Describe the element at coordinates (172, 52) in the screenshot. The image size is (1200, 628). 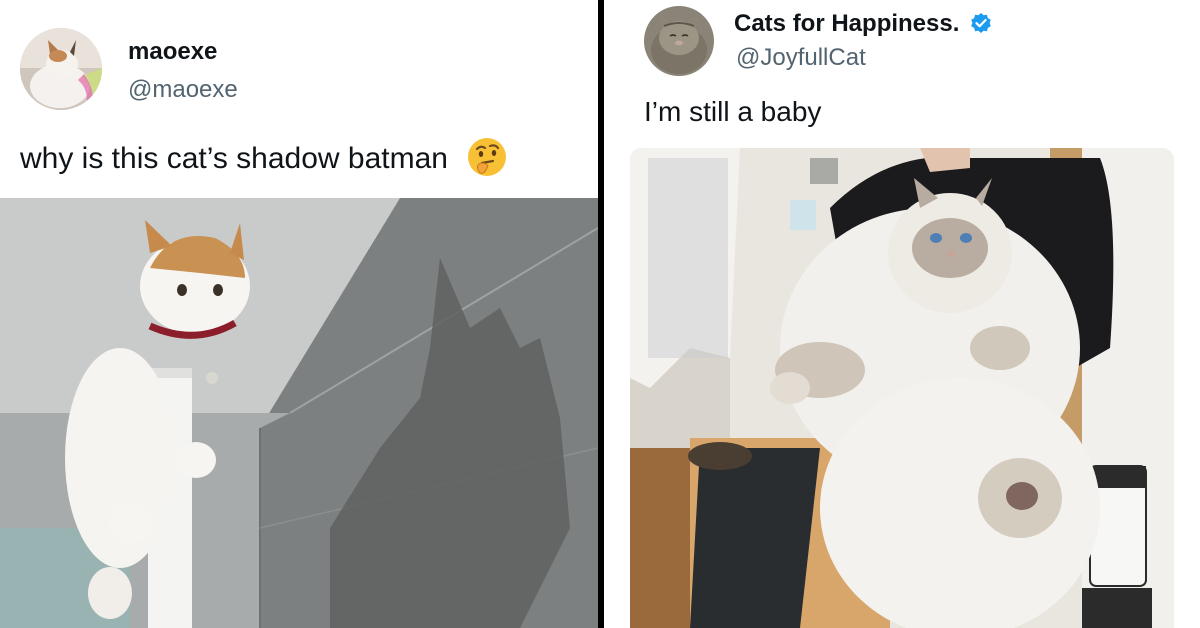
I see `display-name: maoexe` at that location.